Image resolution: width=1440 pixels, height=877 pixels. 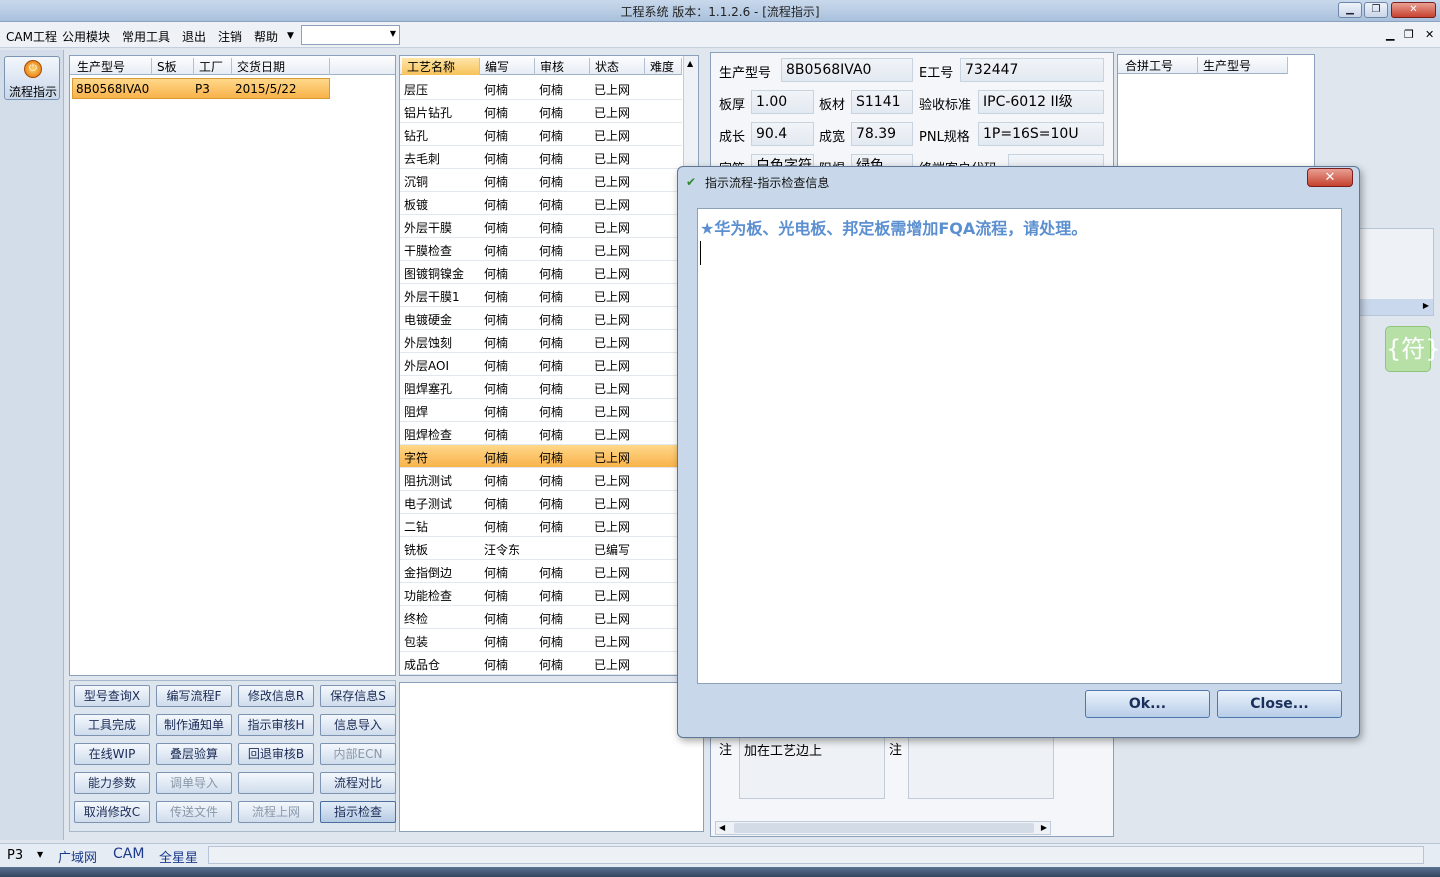 I want to click on scroll-thumb, so click(x=884, y=828).